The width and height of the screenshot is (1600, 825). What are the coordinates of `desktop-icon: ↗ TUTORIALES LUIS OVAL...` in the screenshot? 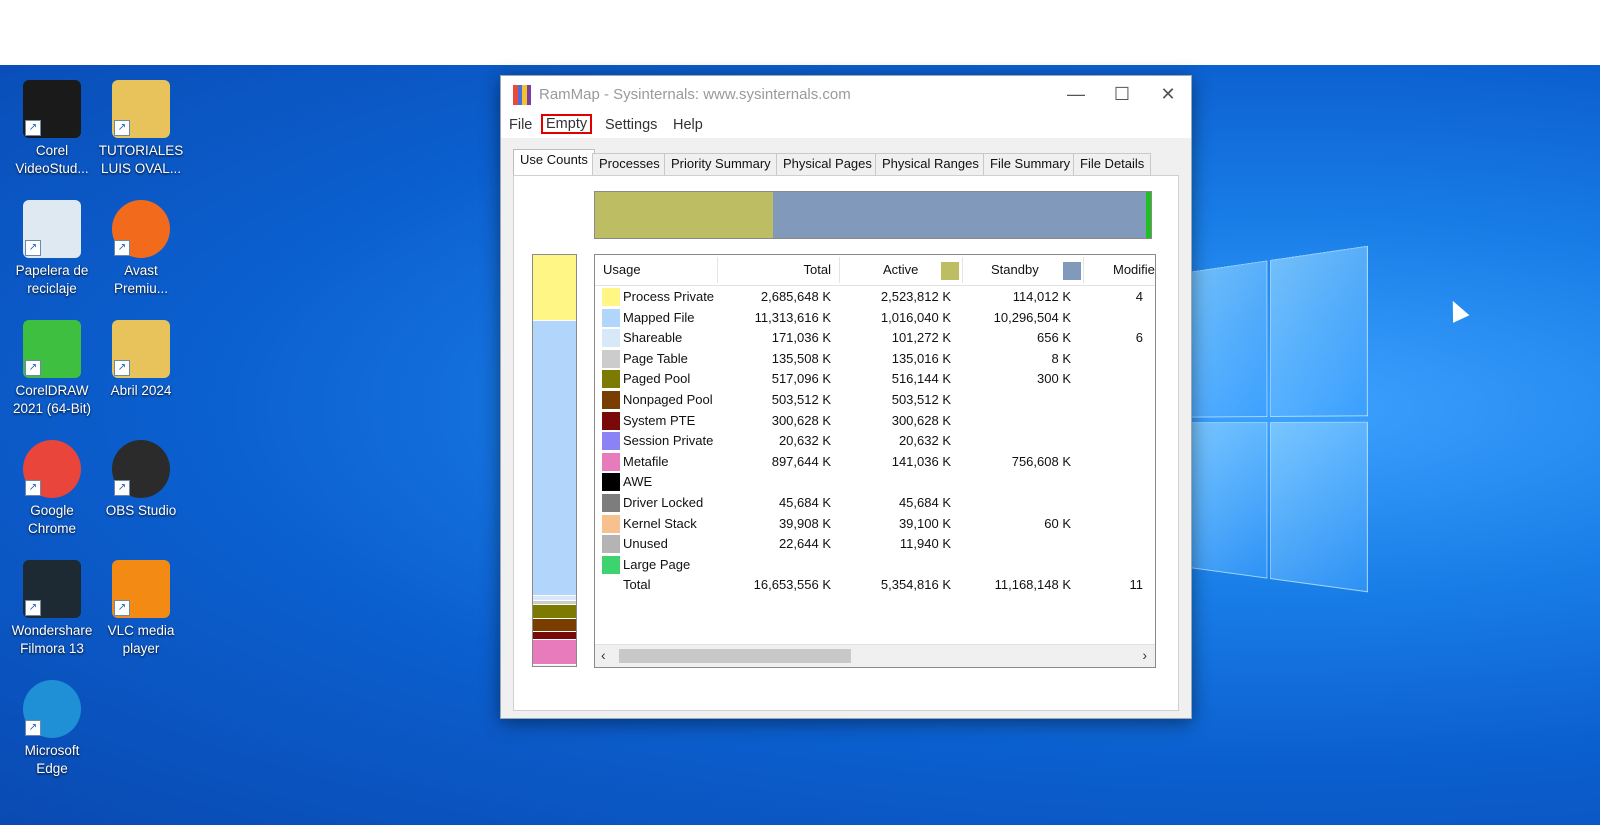 It's located at (141, 129).